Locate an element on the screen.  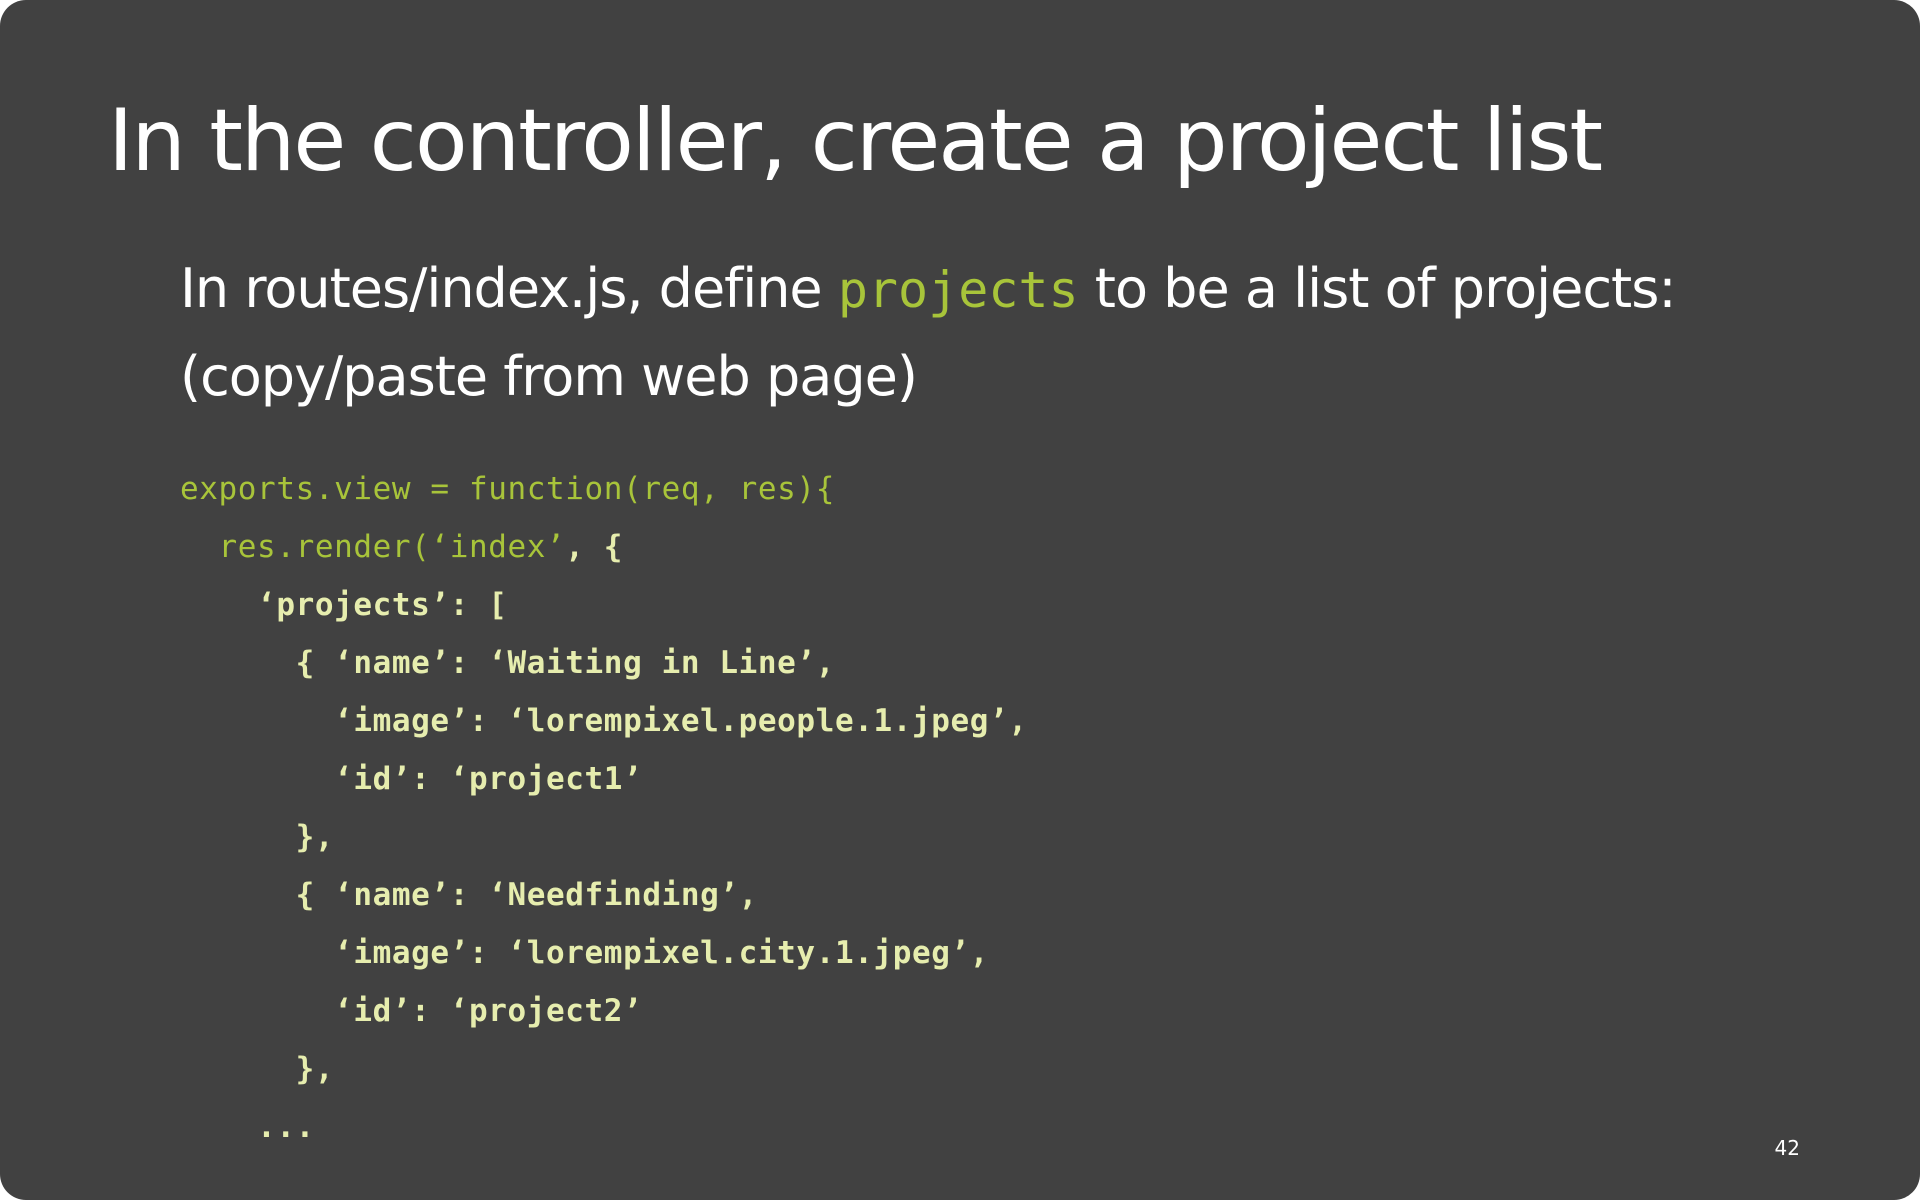
code-line: ‘id’: ‘project1’ is located at coordinates (604, 779).